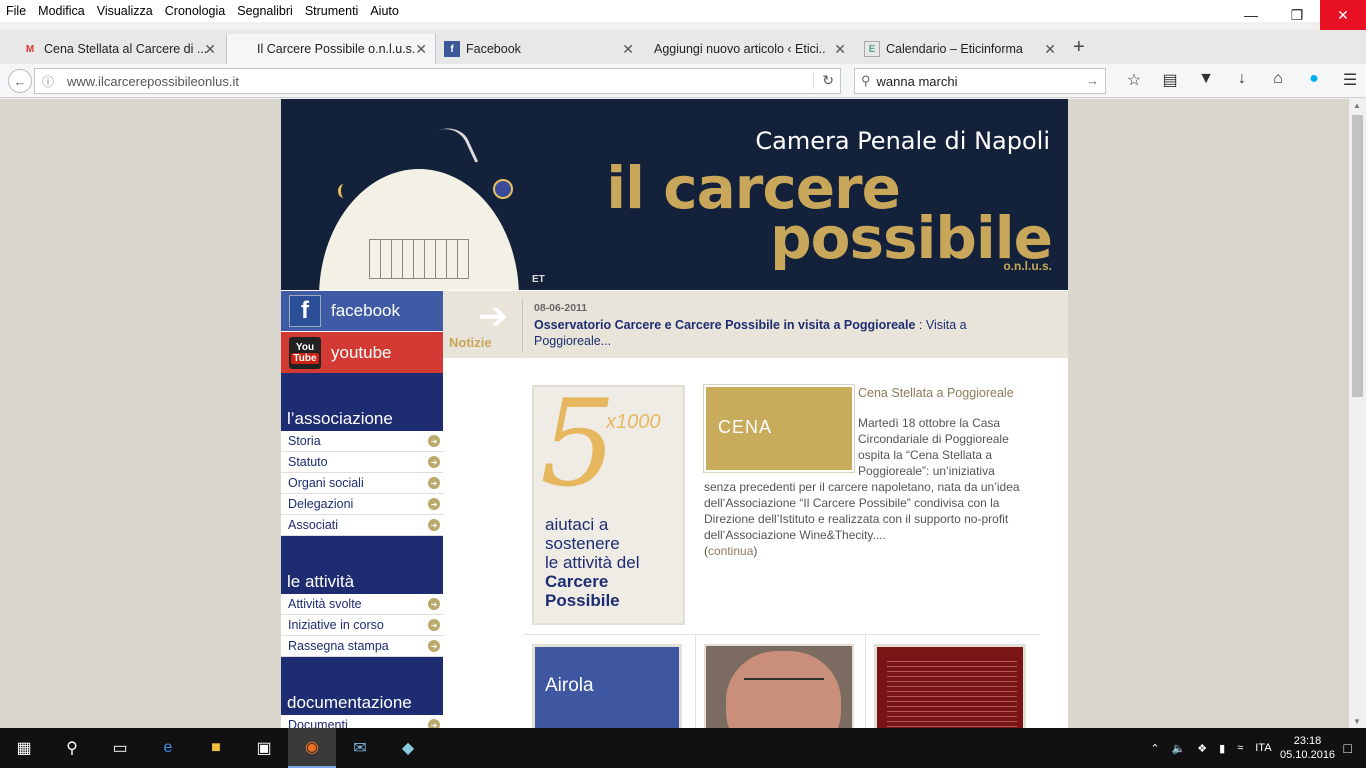 The image size is (1366, 768). Describe the element at coordinates (1357, 256) in the screenshot. I see `scrollbar-thumb` at that location.